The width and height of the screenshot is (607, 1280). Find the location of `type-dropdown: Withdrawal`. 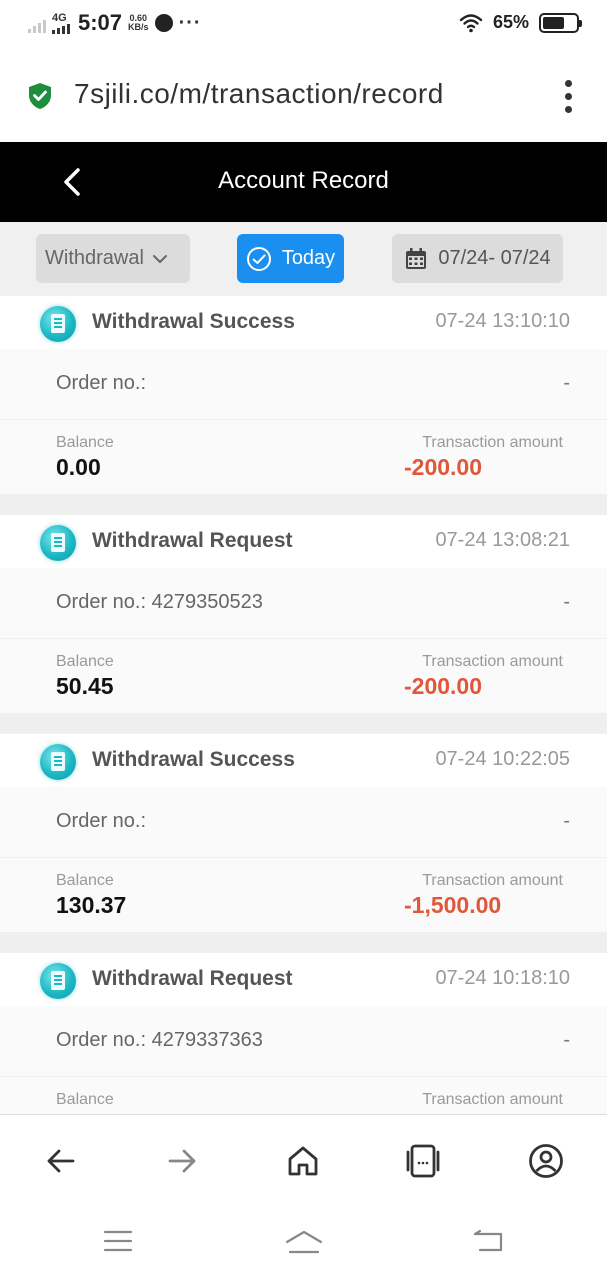

type-dropdown: Withdrawal is located at coordinates (113, 258).